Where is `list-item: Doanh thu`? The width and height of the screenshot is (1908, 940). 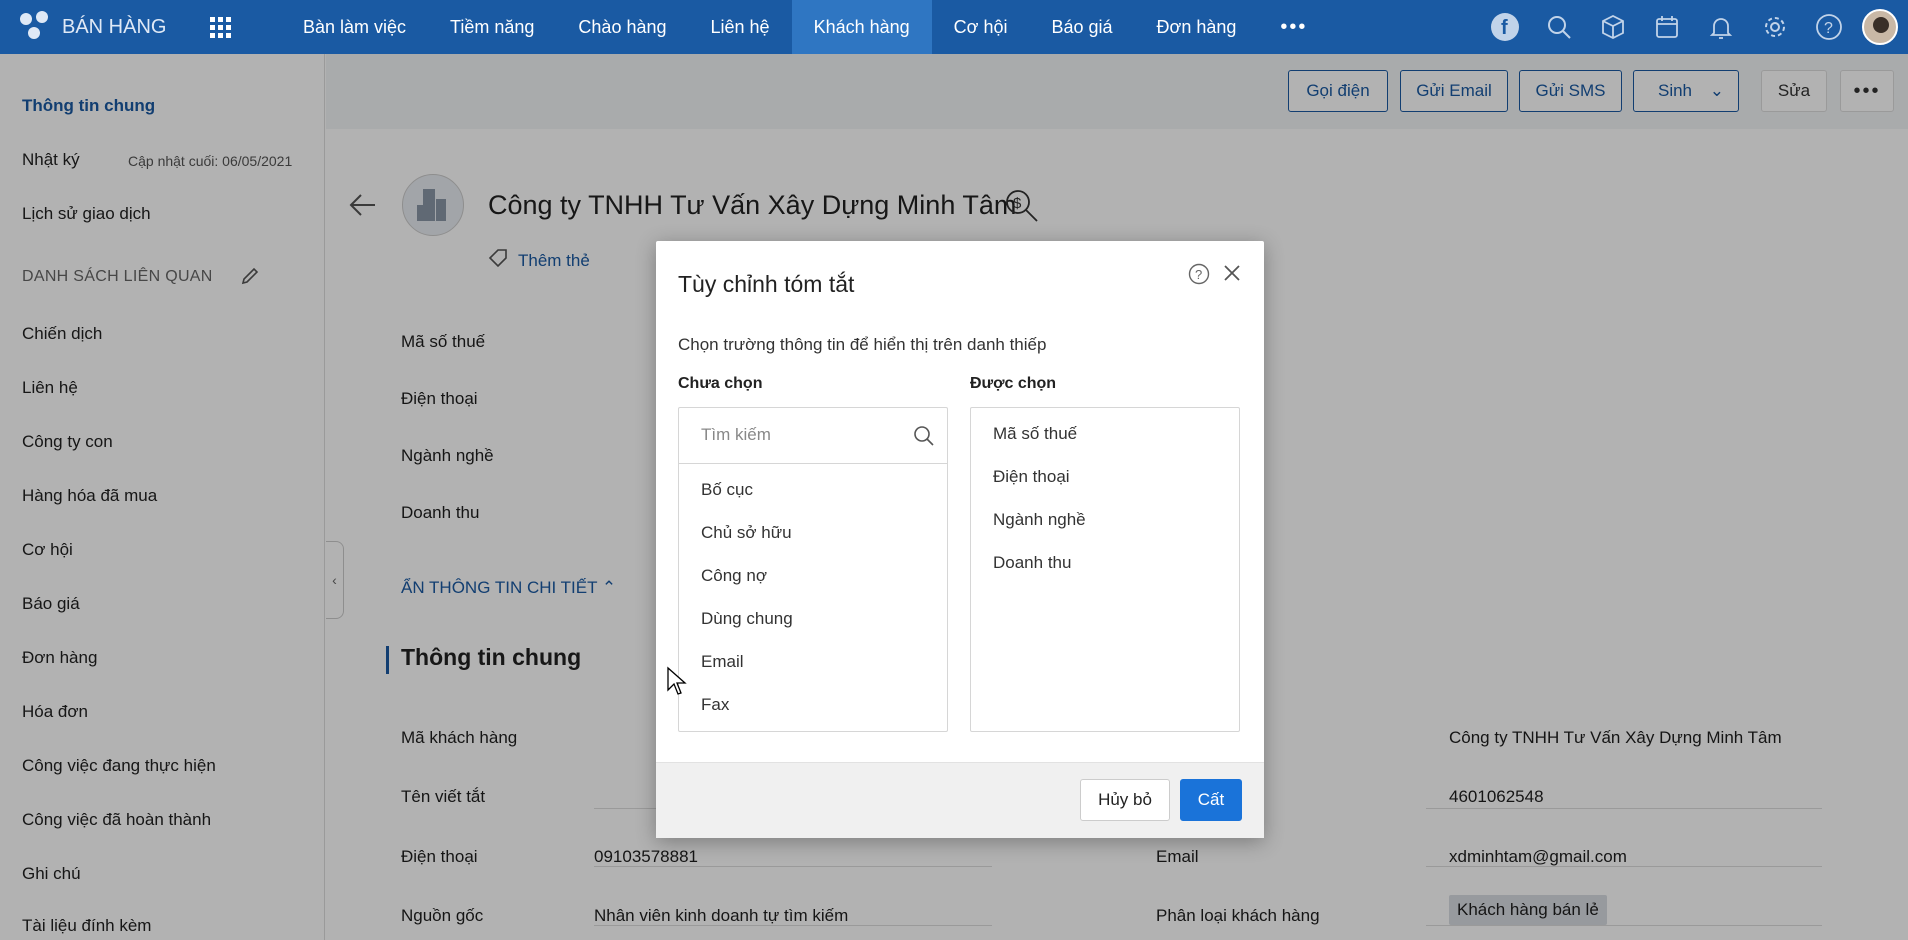 list-item: Doanh thu is located at coordinates (1032, 563).